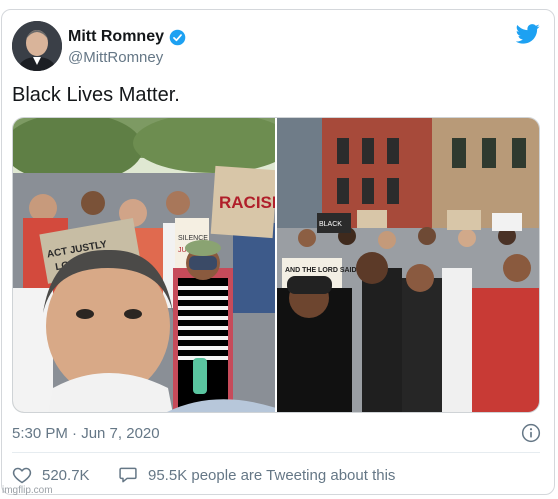  Describe the element at coordinates (27, 490) in the screenshot. I see `watermark: imgflip.com` at that location.